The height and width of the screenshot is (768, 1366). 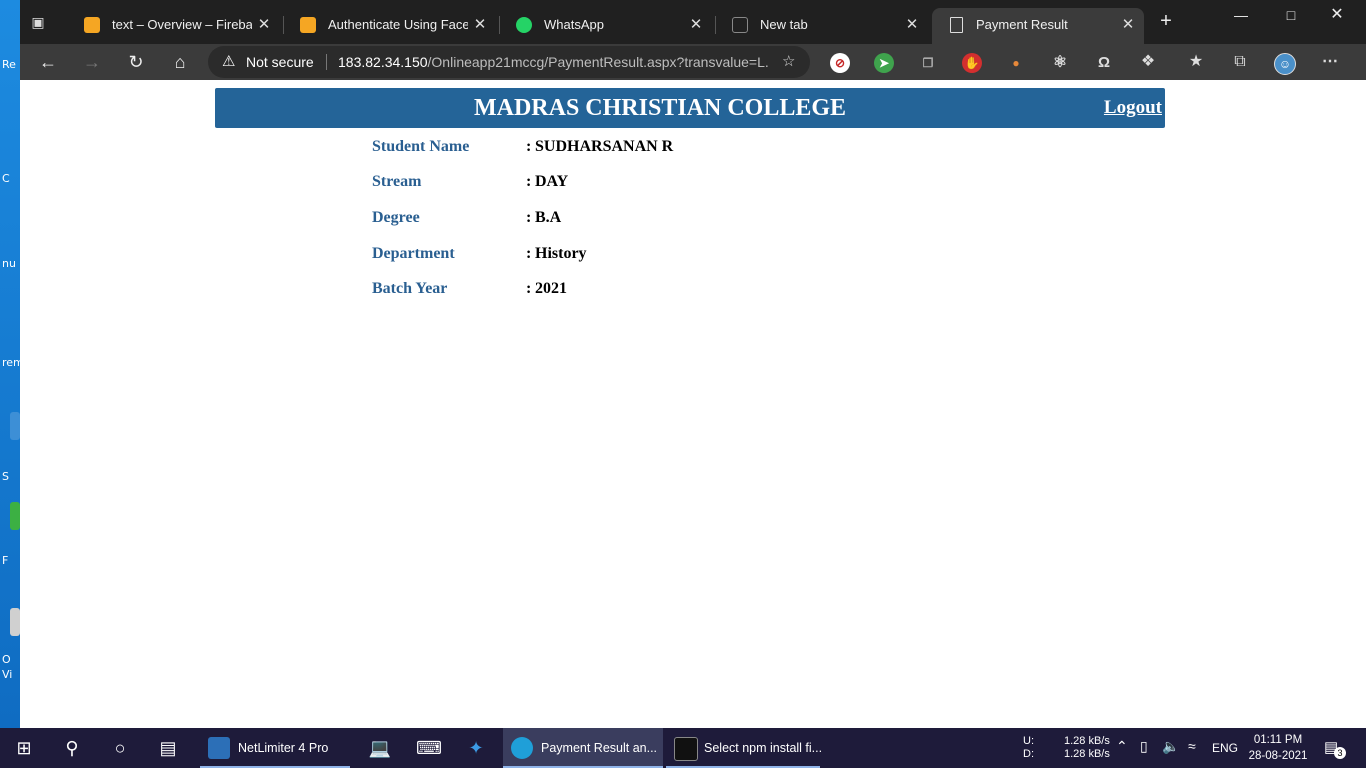 I want to click on edge-icon, so click(x=522, y=748).